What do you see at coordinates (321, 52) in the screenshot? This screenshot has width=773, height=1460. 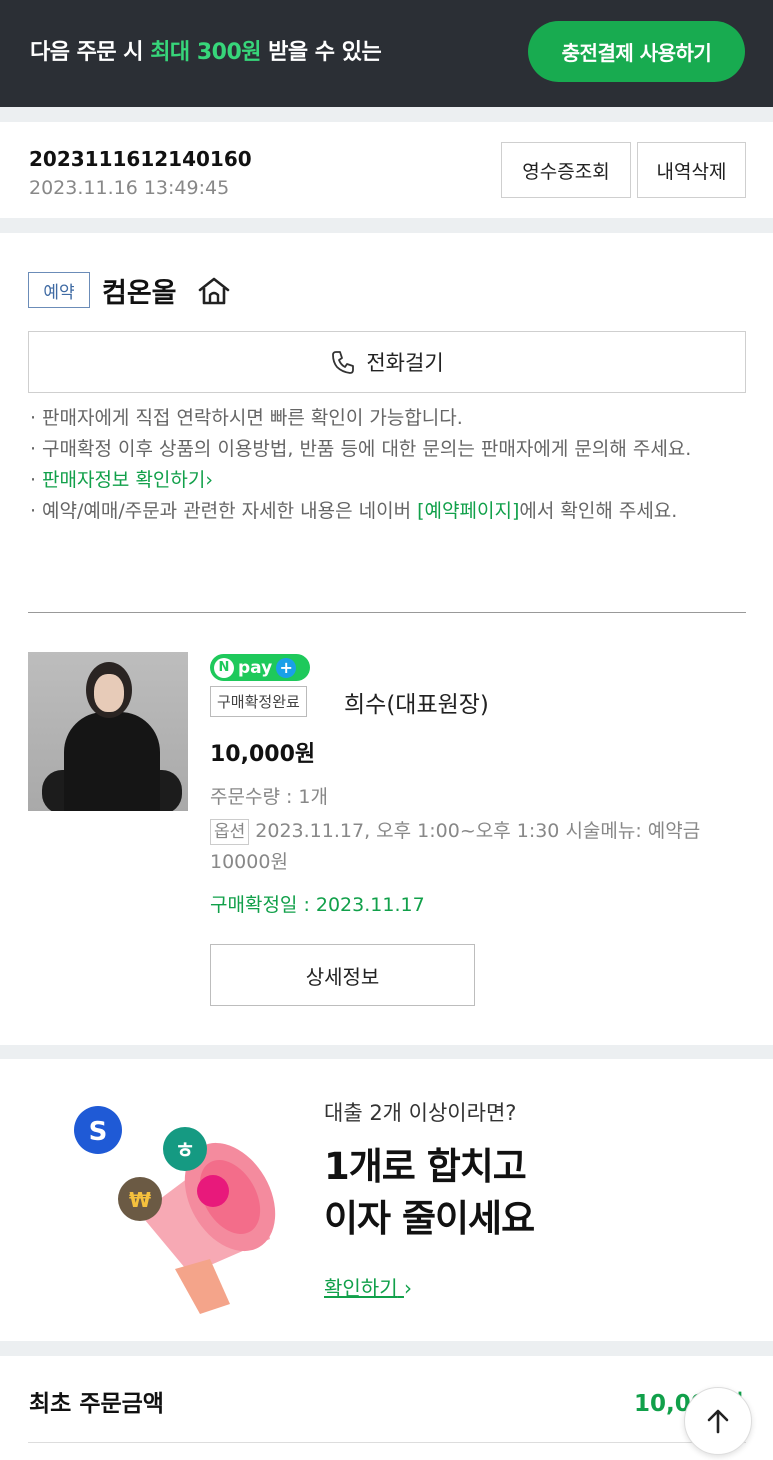 I see `banner-text-after: 받을 수 있는` at bounding box center [321, 52].